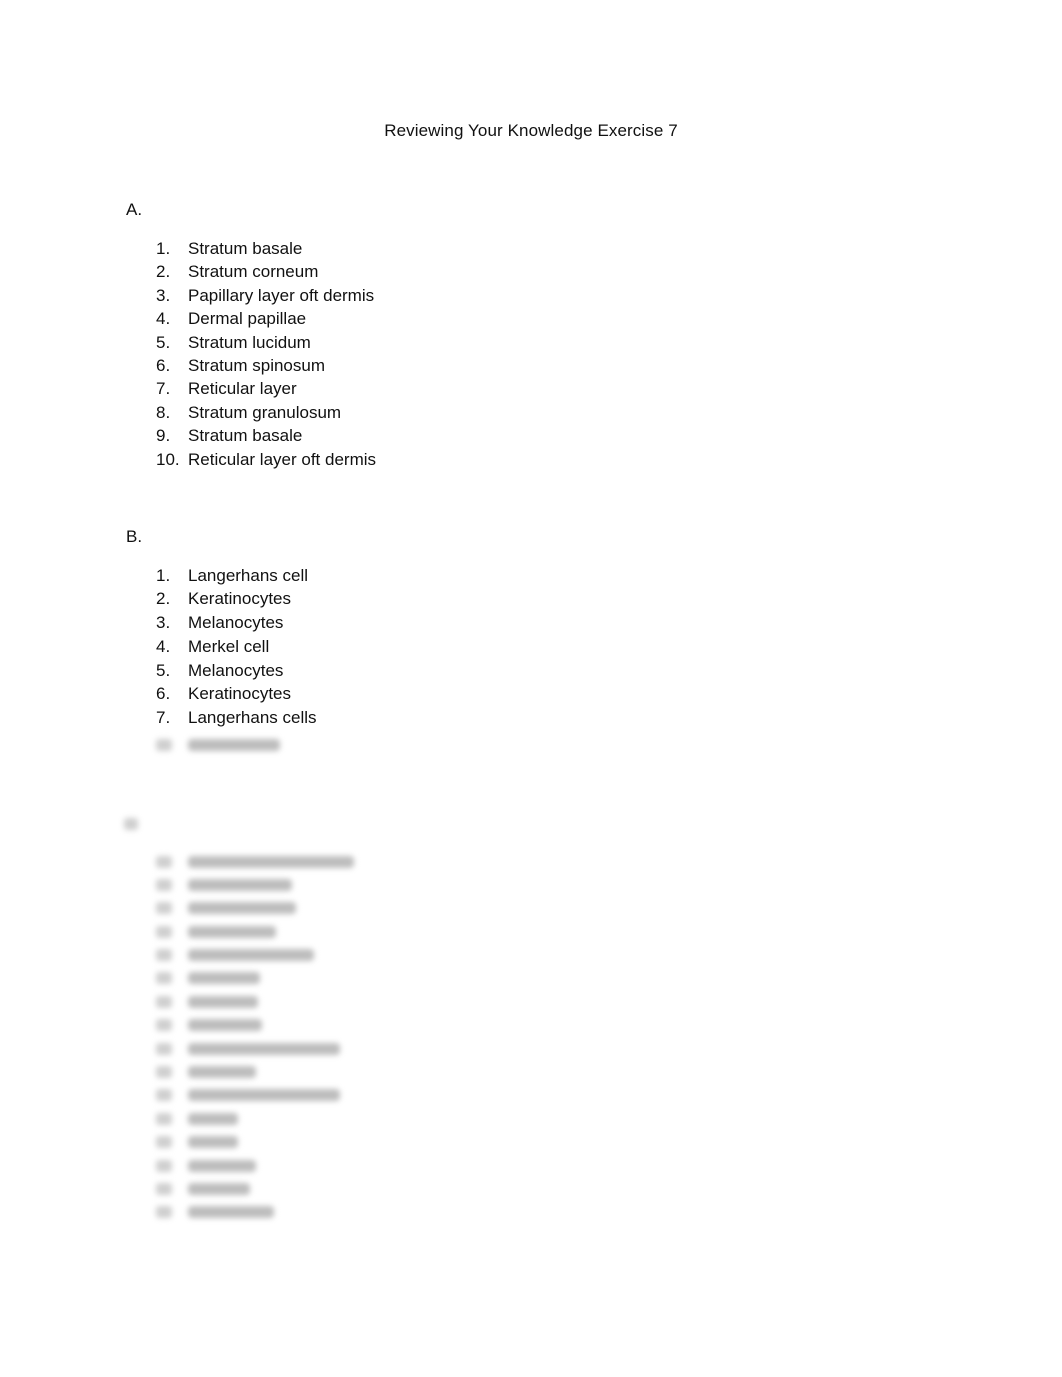 The height and width of the screenshot is (1377, 1062). I want to click on list-item: 1. Langerhans cell, so click(236, 575).